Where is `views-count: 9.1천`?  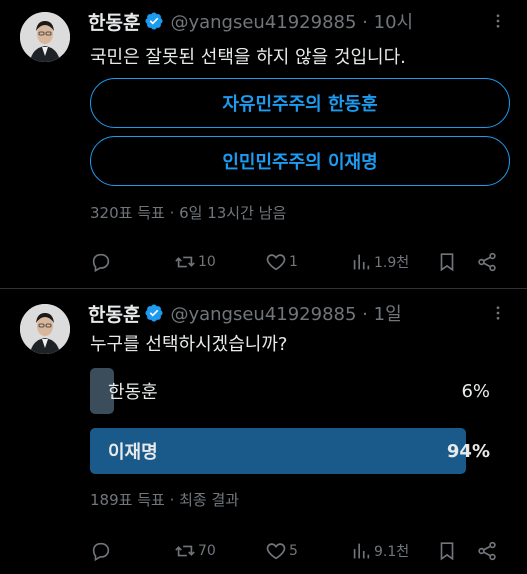 views-count: 9.1천 is located at coordinates (392, 552).